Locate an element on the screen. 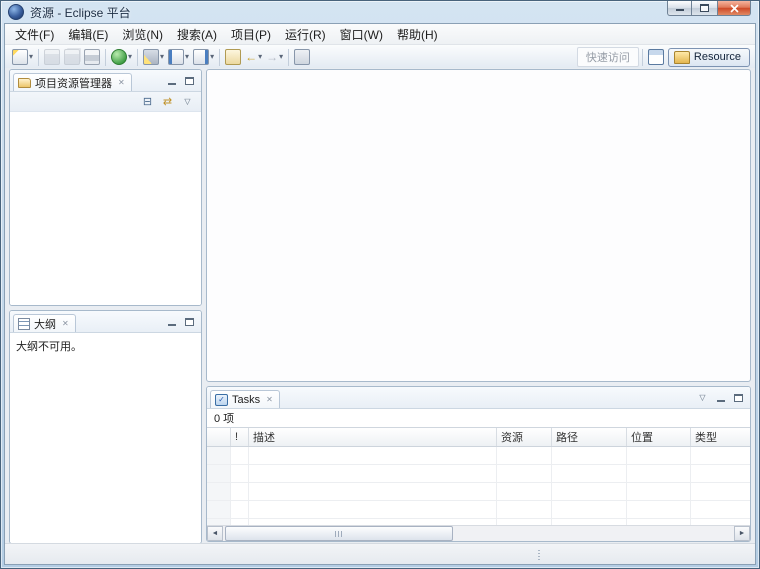 The image size is (760, 569). tab-outline: 大纲 ✕ is located at coordinates (44, 323).